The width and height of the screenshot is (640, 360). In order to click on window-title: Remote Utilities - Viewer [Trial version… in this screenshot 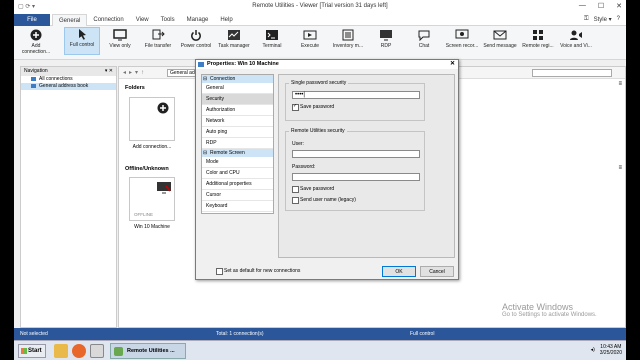, I will do `click(320, 6)`.